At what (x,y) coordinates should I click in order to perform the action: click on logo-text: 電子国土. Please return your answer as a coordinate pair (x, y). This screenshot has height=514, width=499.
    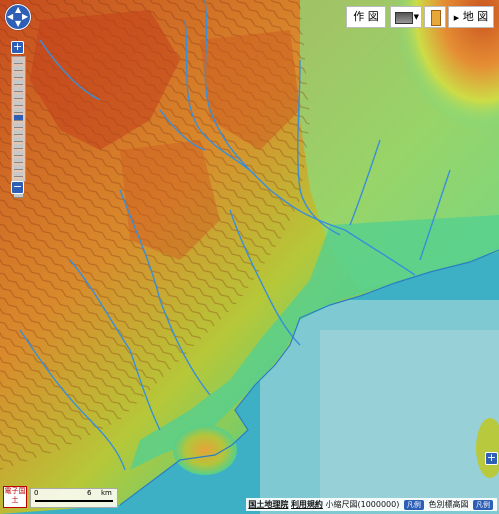
    Looking at the image, I should click on (15, 495).